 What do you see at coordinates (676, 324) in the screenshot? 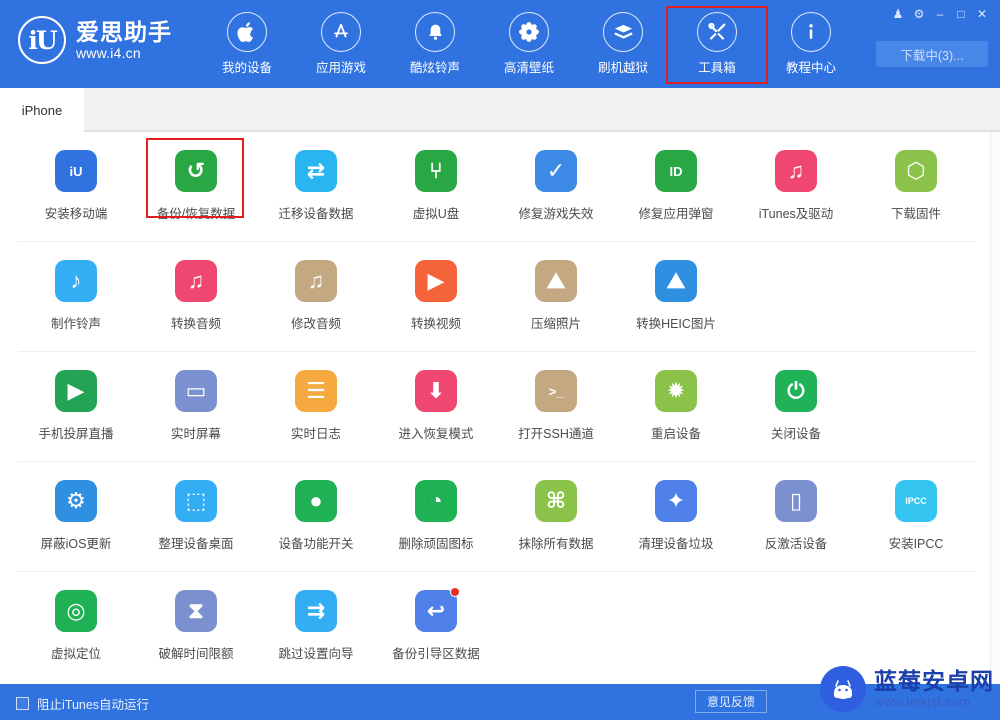
I see `tool-label: 转换HEIC图片` at bounding box center [676, 324].